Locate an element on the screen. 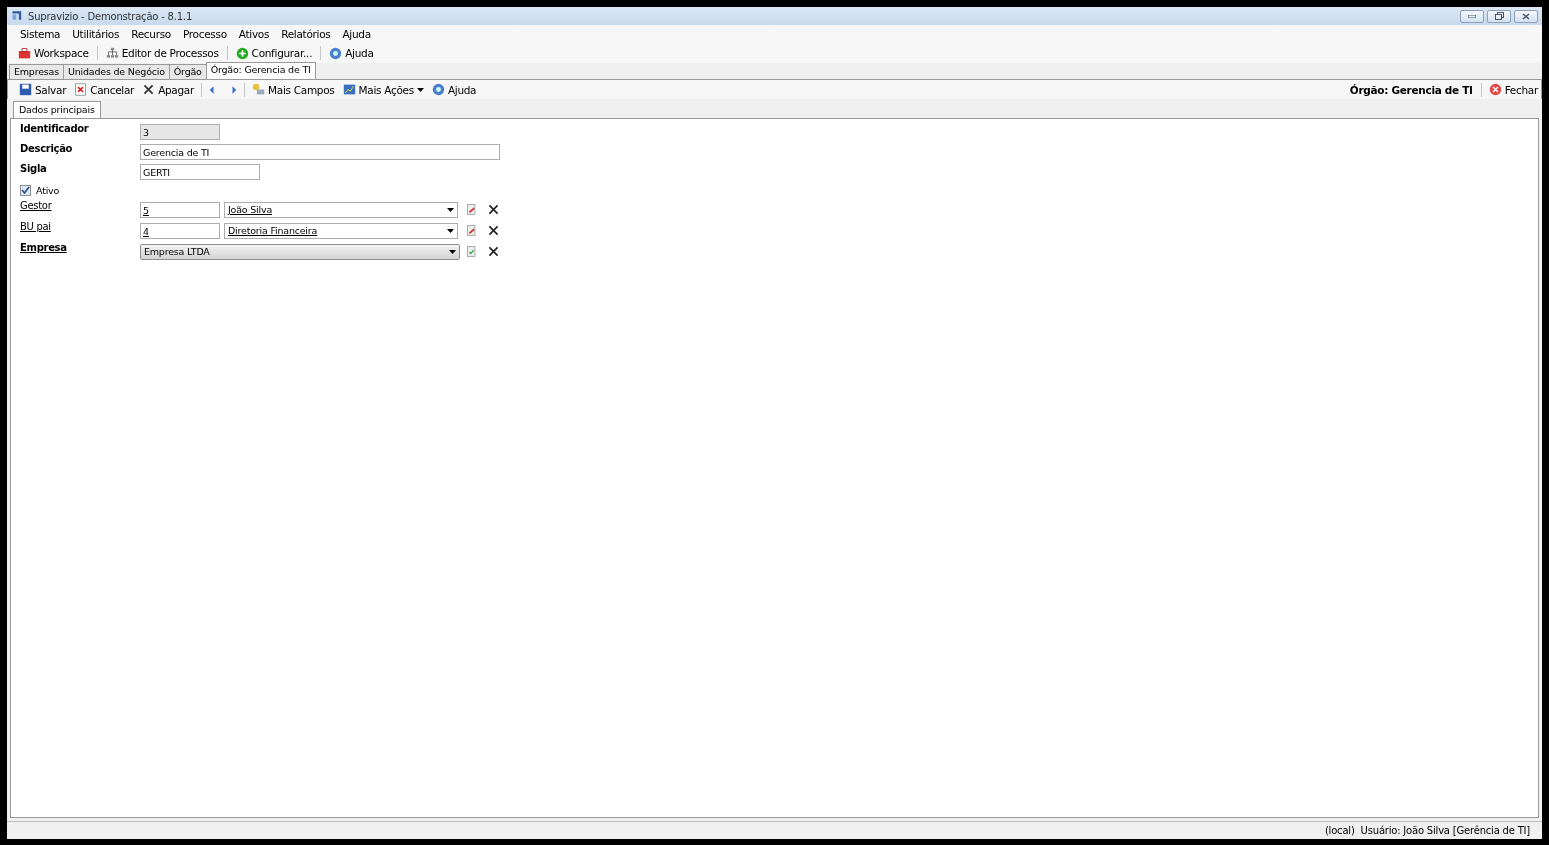 The image size is (1549, 845). menu-item: Utilitários is located at coordinates (96, 34).